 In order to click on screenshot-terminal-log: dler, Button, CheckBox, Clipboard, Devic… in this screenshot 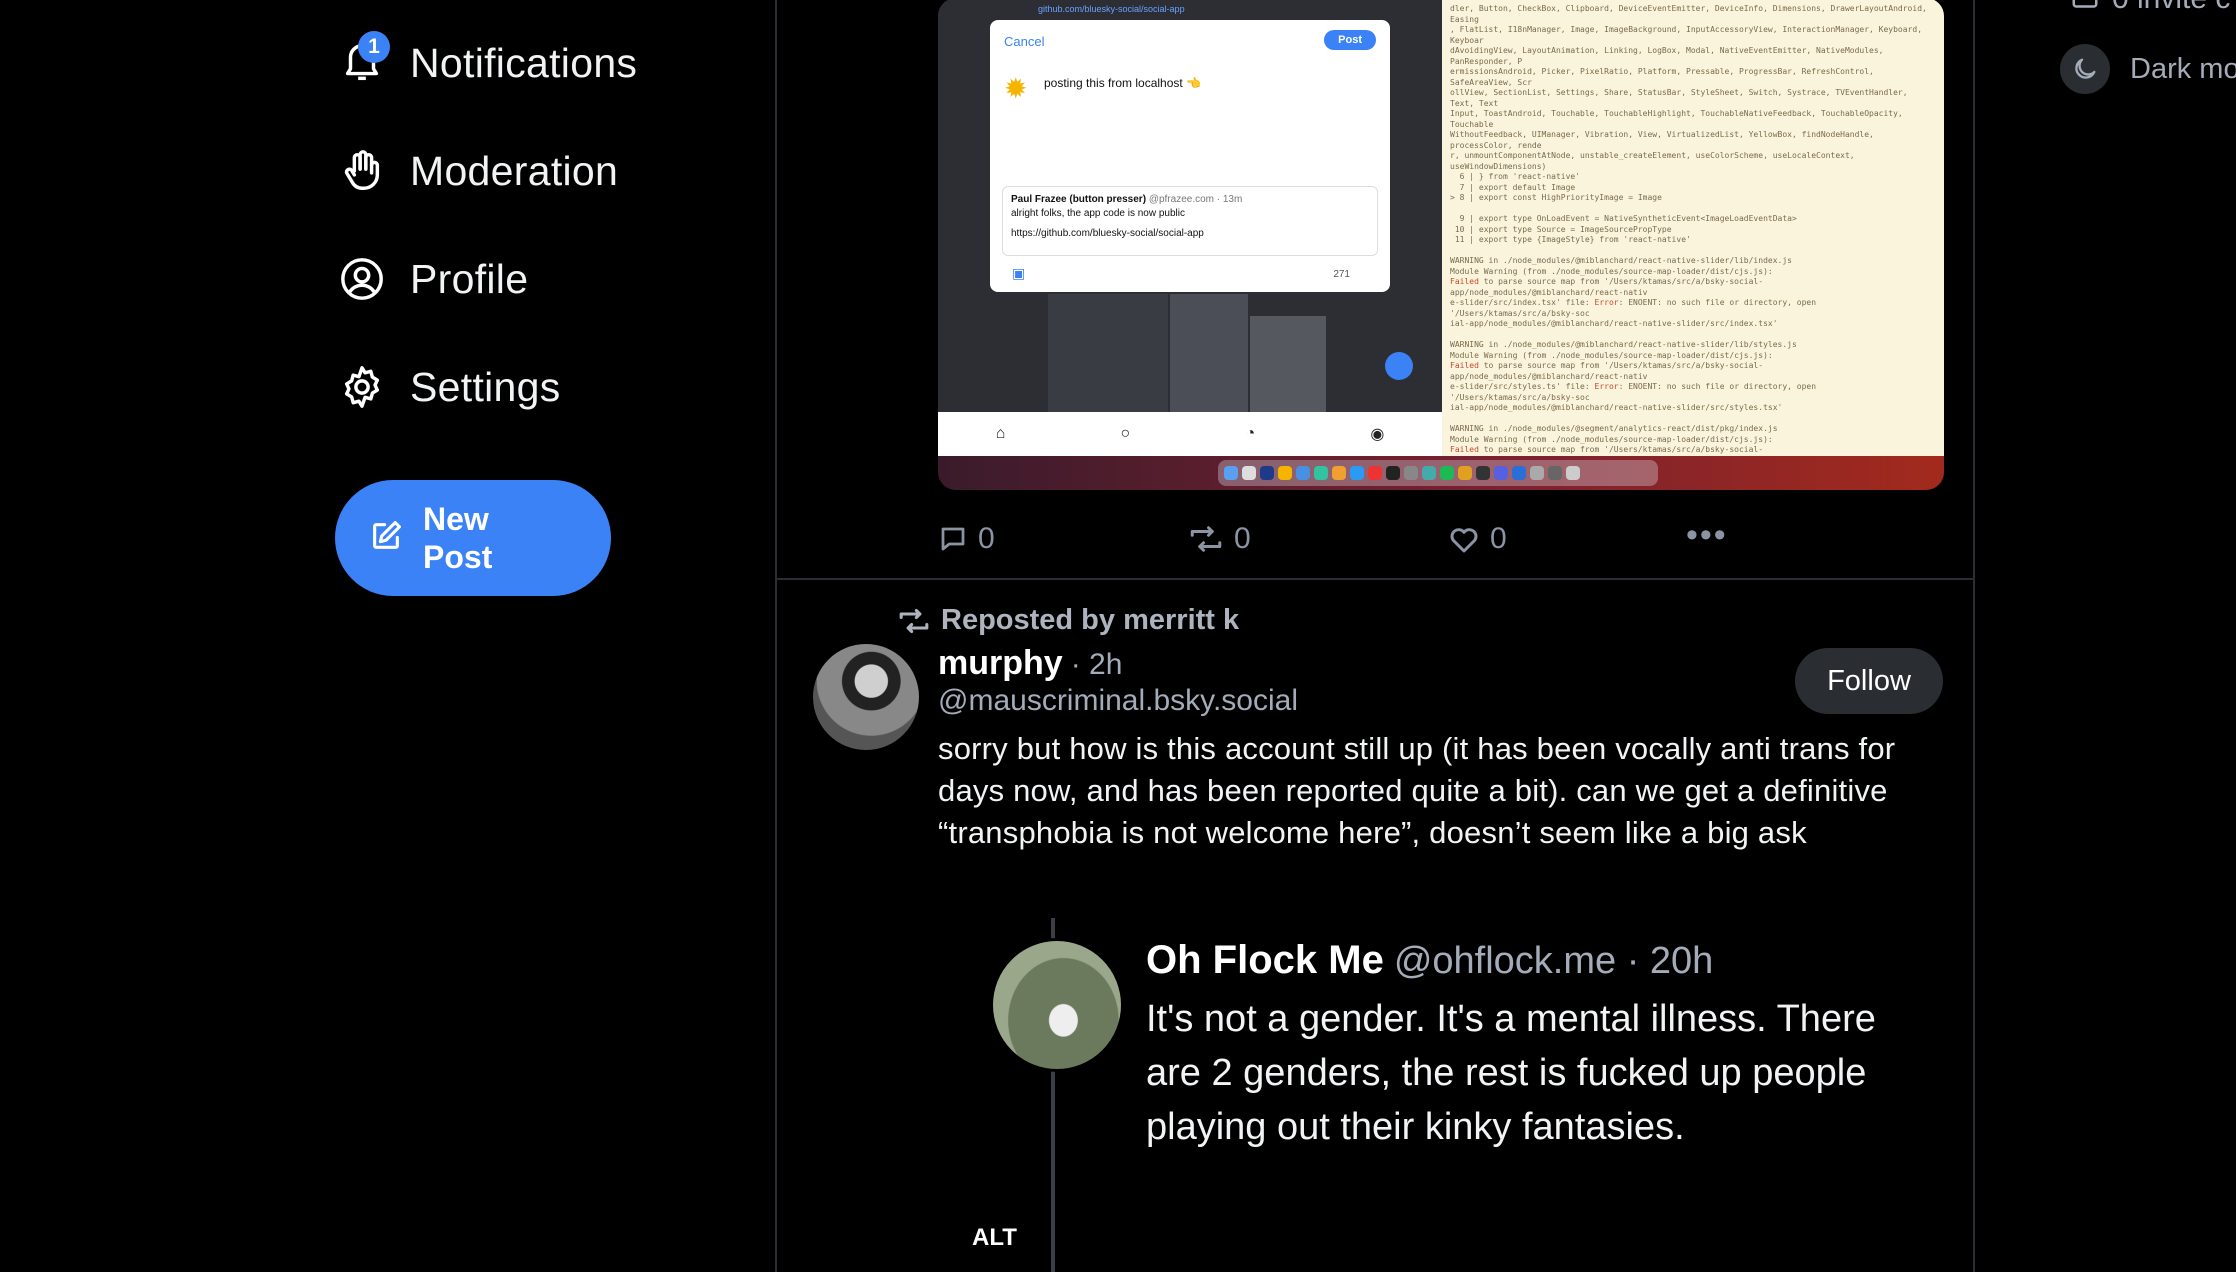, I will do `click(1693, 228)`.